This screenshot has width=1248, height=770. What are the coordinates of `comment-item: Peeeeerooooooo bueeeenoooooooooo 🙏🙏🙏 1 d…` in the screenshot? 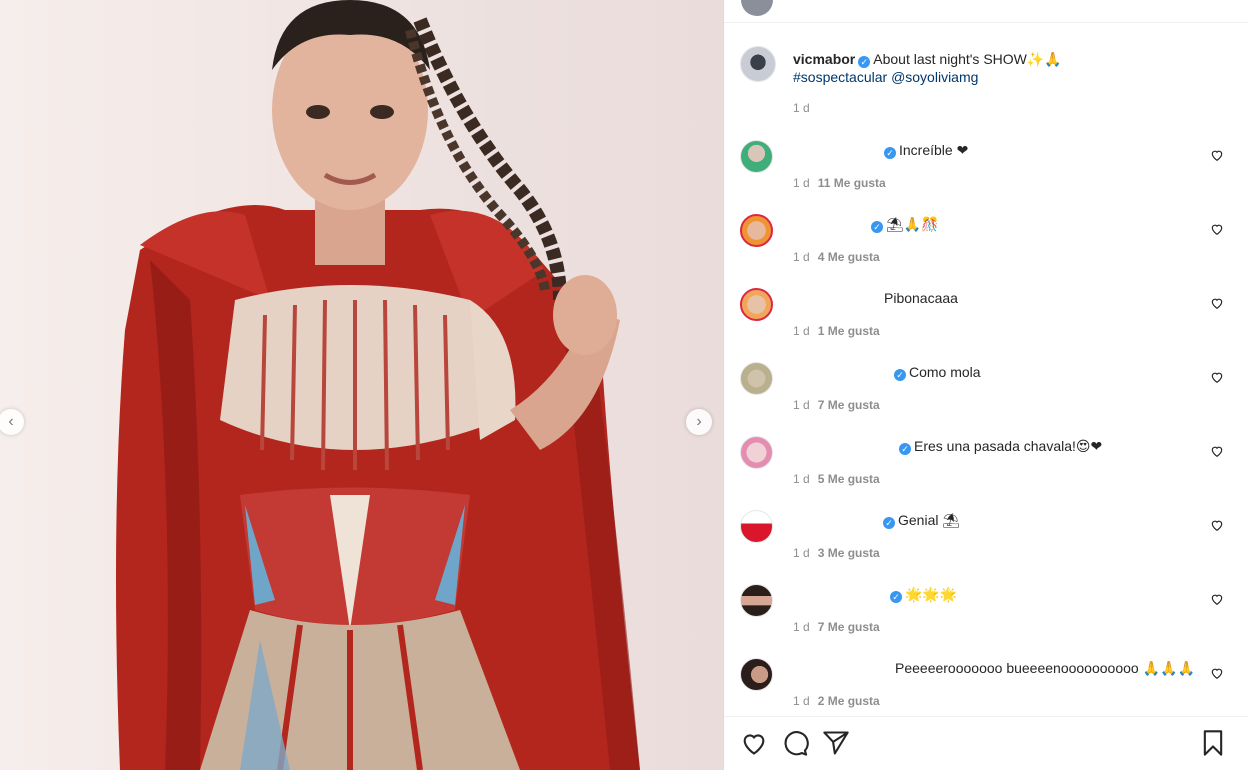 It's located at (987, 688).